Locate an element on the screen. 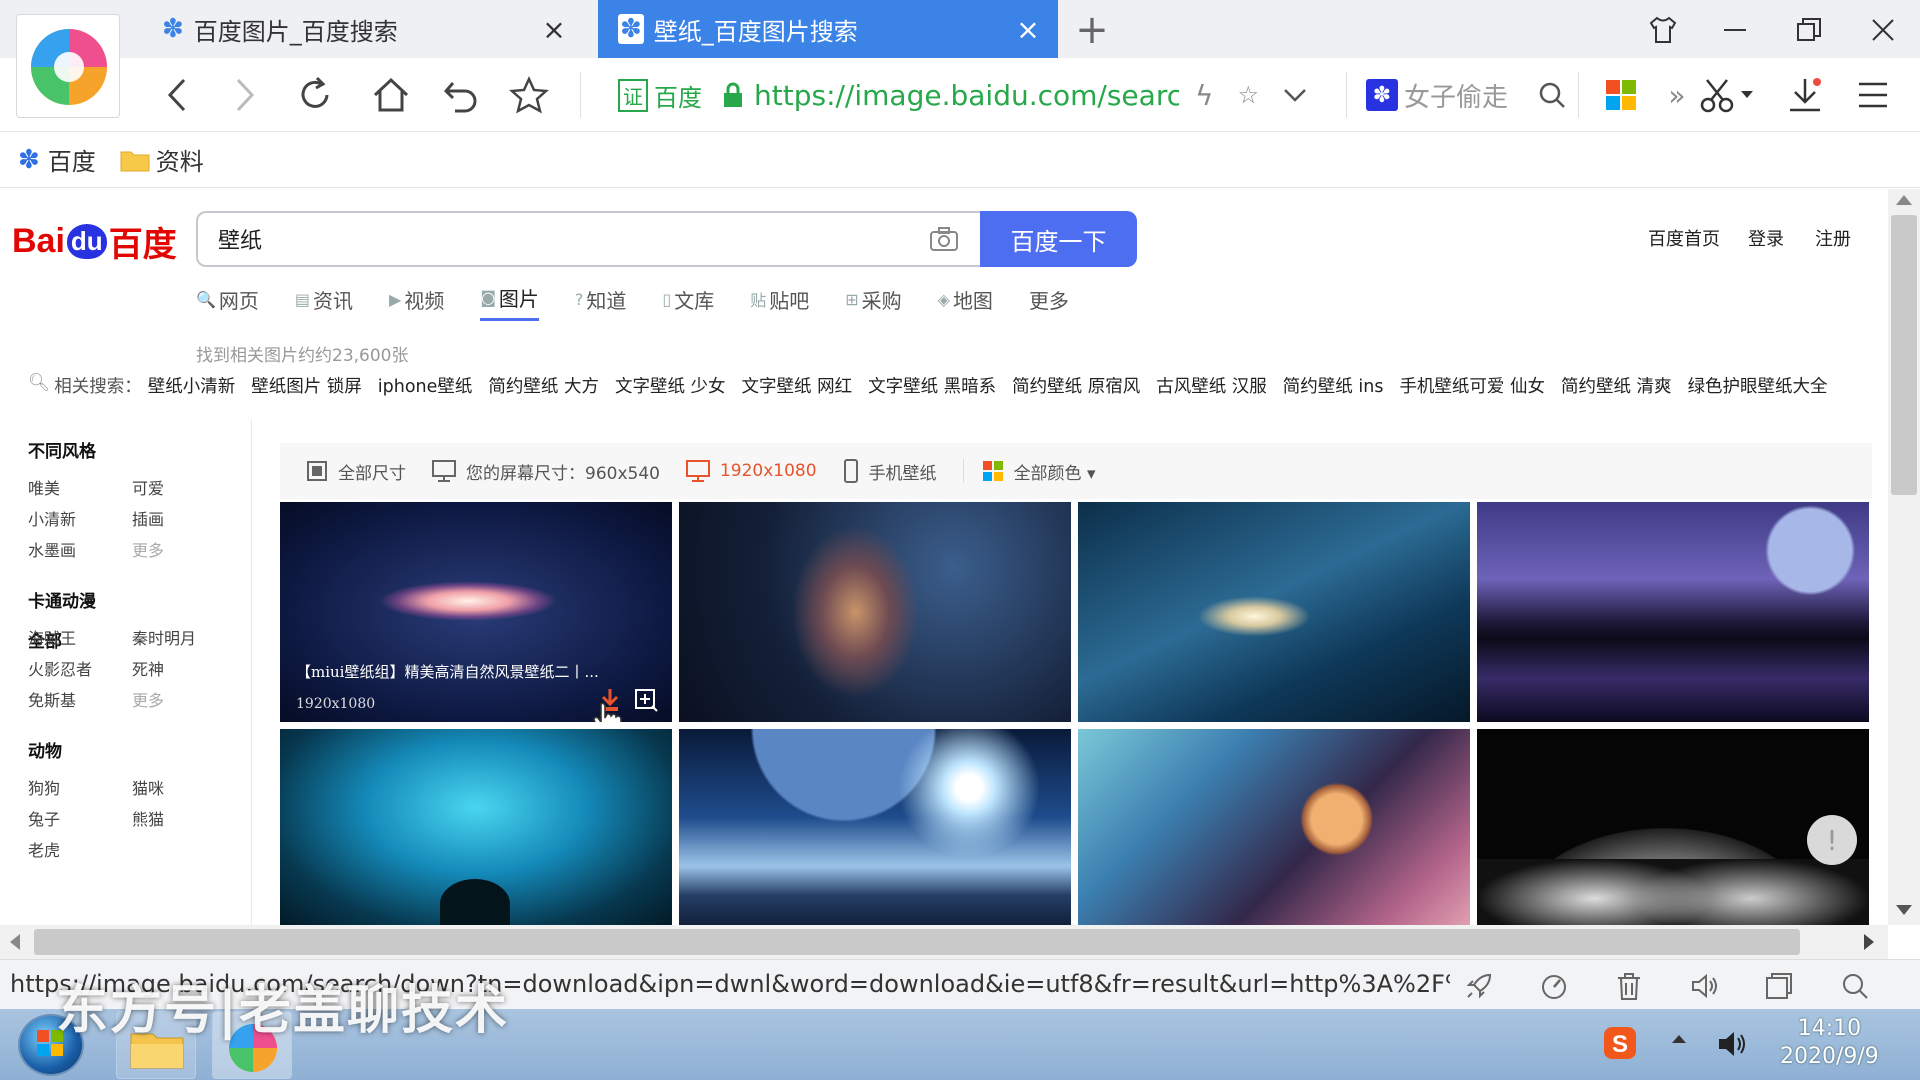  filter-all-colors: 全部颜色 ▾ is located at coordinates (1039, 471).